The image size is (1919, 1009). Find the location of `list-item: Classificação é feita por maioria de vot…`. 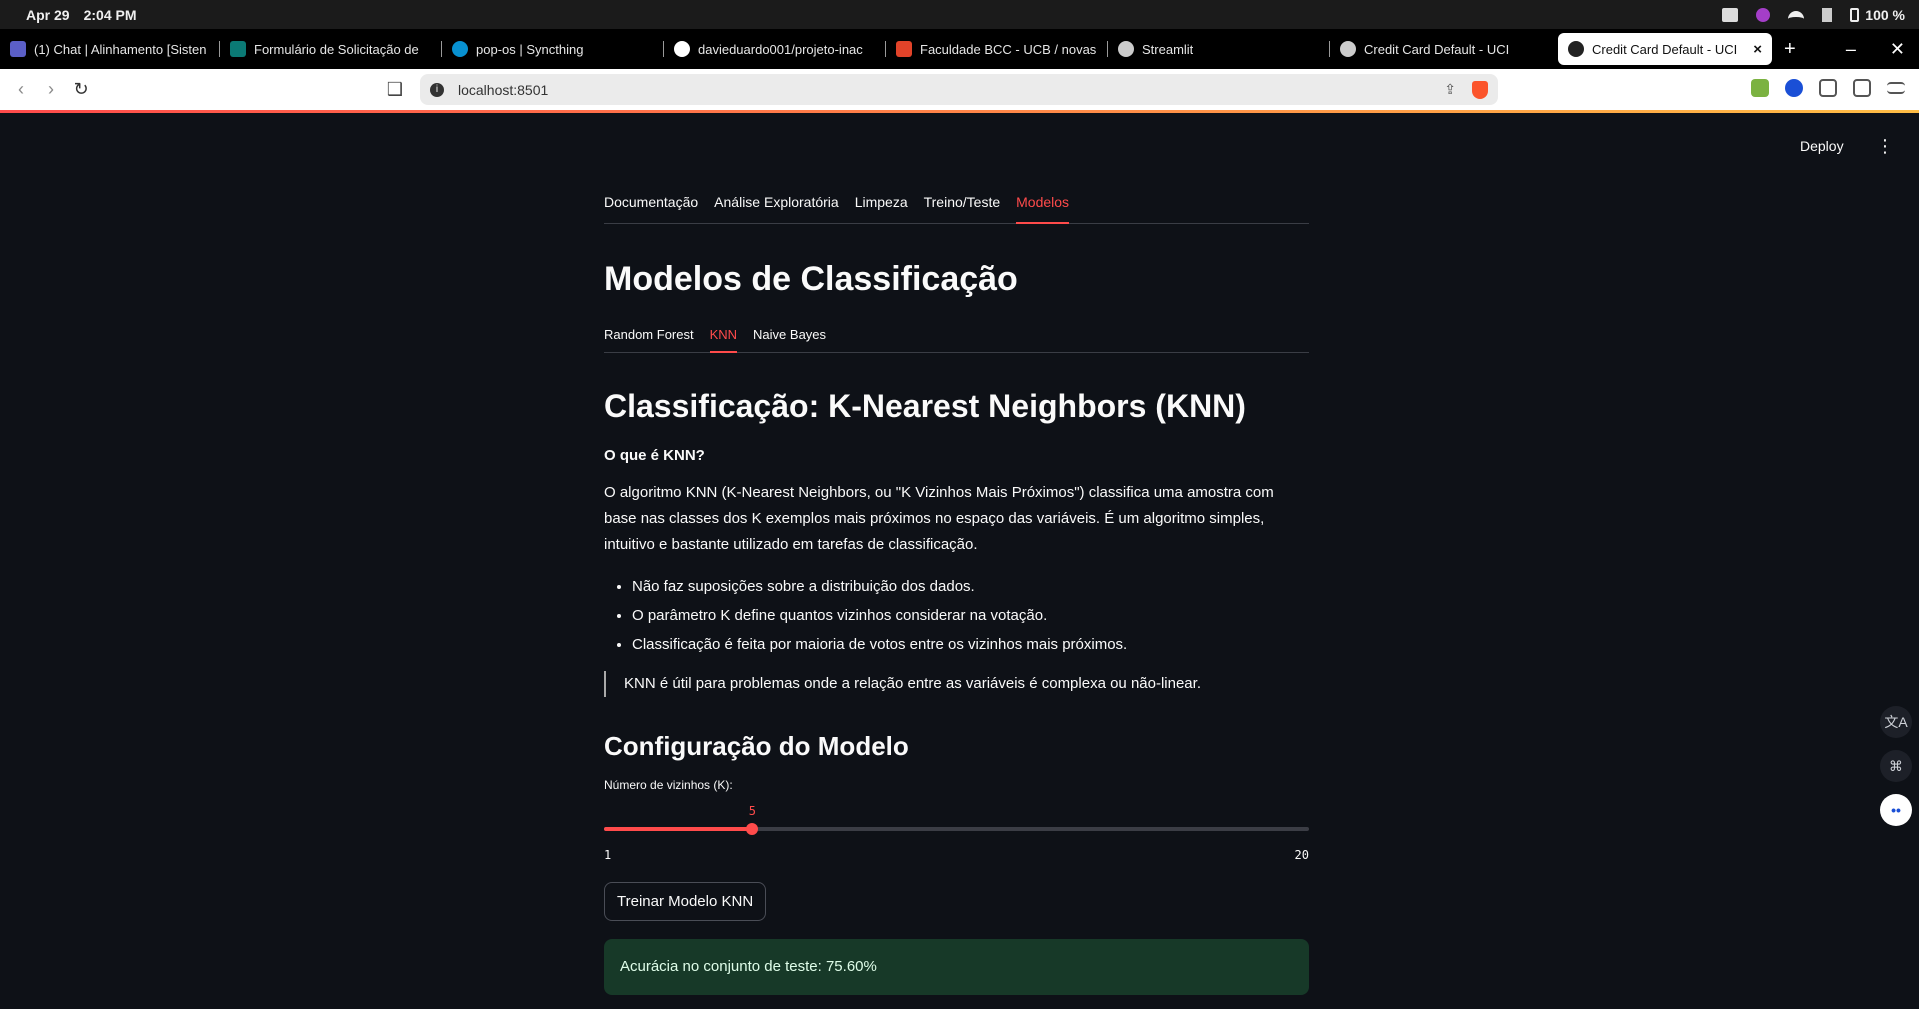

list-item: Classificação é feita por maioria de vot… is located at coordinates (970, 644).